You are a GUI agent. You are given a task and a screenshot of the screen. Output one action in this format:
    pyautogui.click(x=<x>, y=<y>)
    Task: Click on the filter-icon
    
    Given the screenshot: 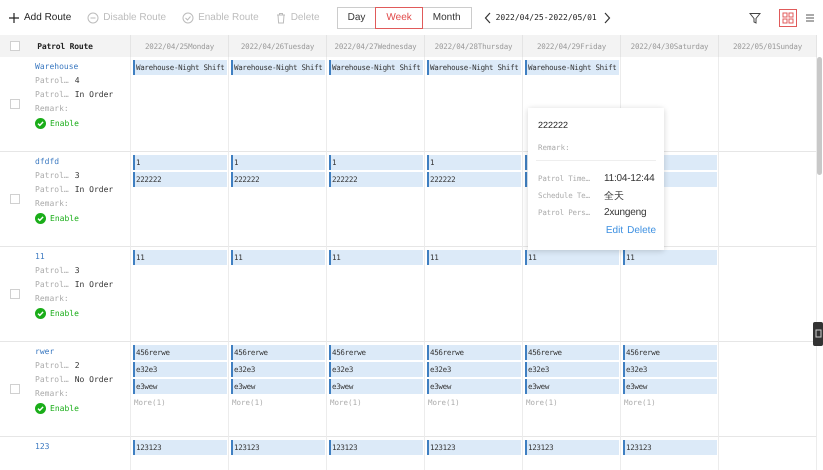 What is the action you would take?
    pyautogui.click(x=755, y=18)
    